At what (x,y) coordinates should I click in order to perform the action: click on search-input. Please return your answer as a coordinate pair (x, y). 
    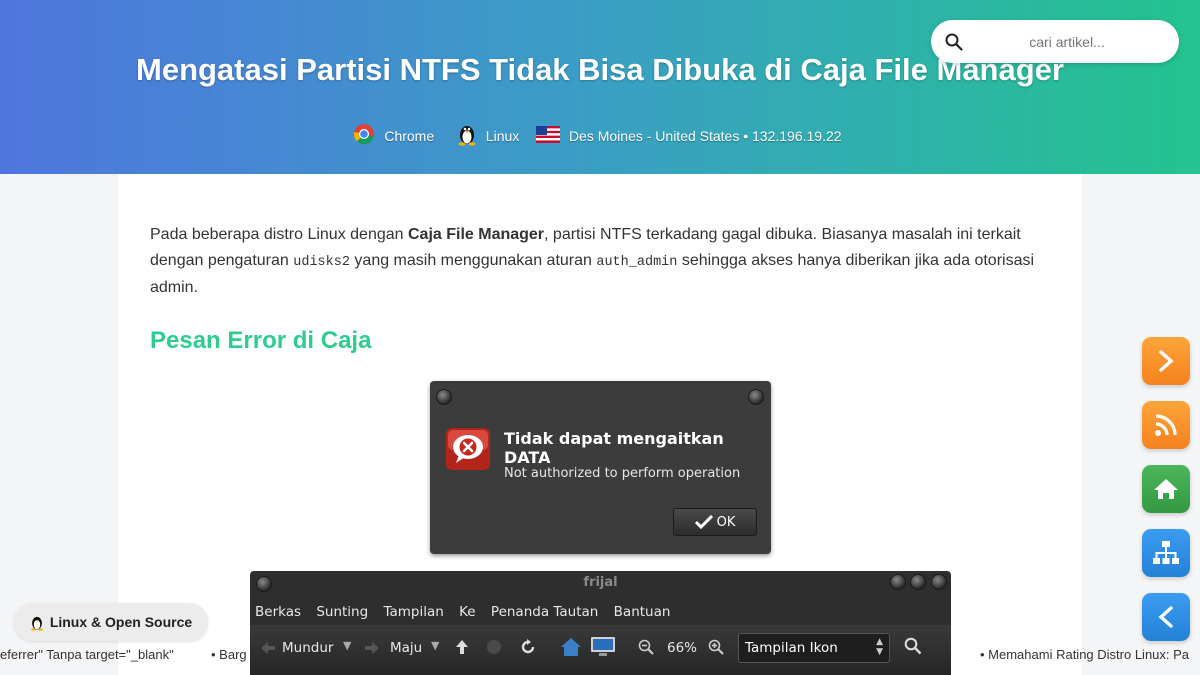
    Looking at the image, I should click on (1067, 42).